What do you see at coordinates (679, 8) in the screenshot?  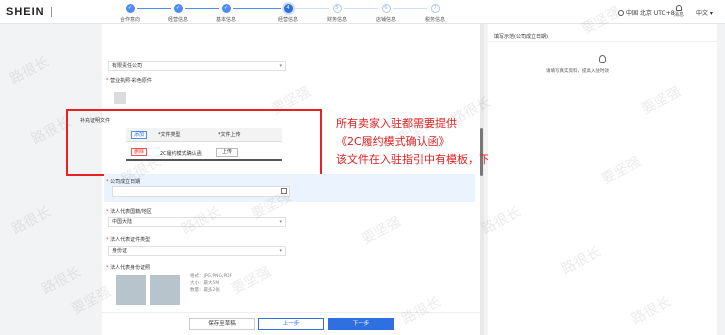 I see `bell-icon` at bounding box center [679, 8].